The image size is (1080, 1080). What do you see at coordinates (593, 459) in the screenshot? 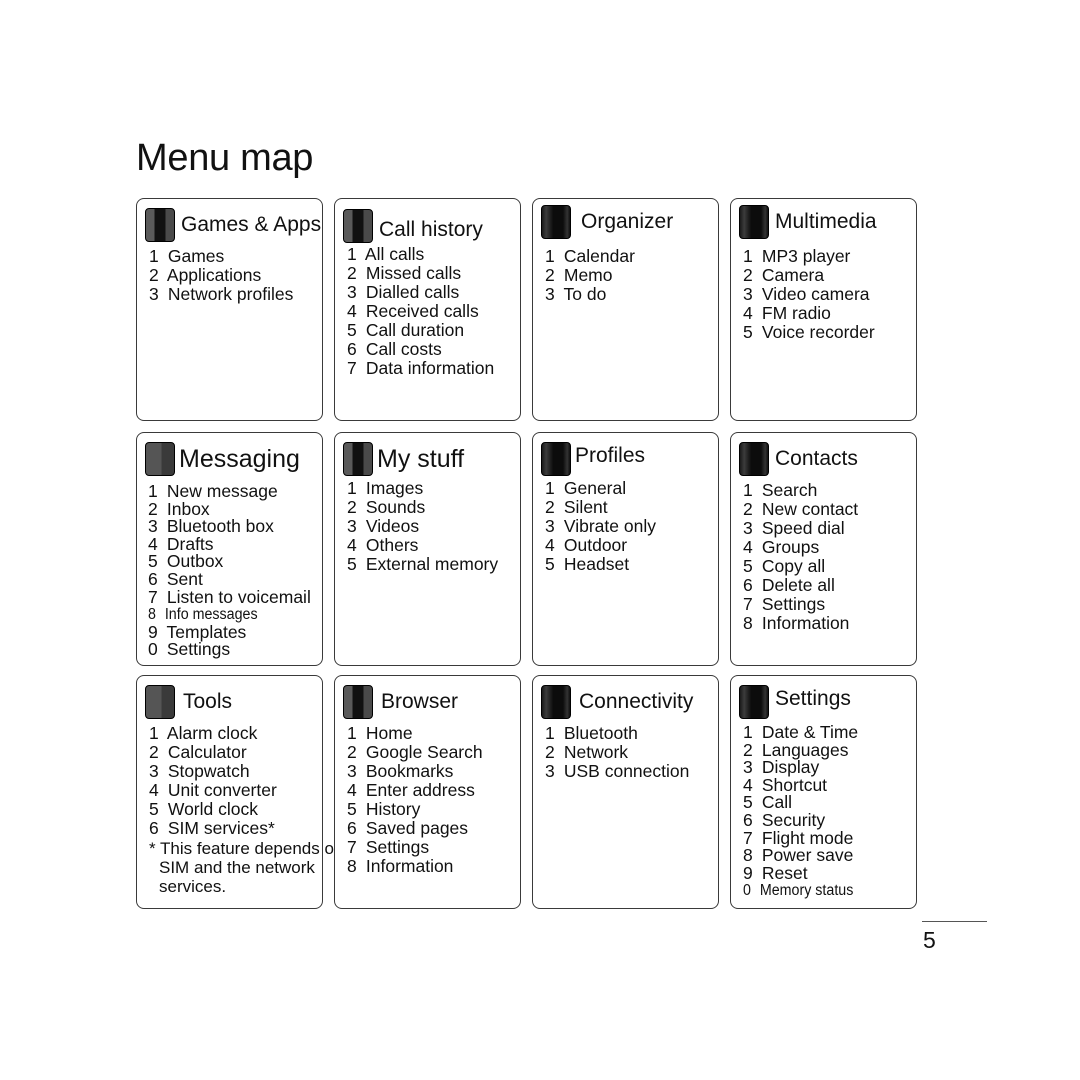
I see `card-header: Profiles` at bounding box center [593, 459].